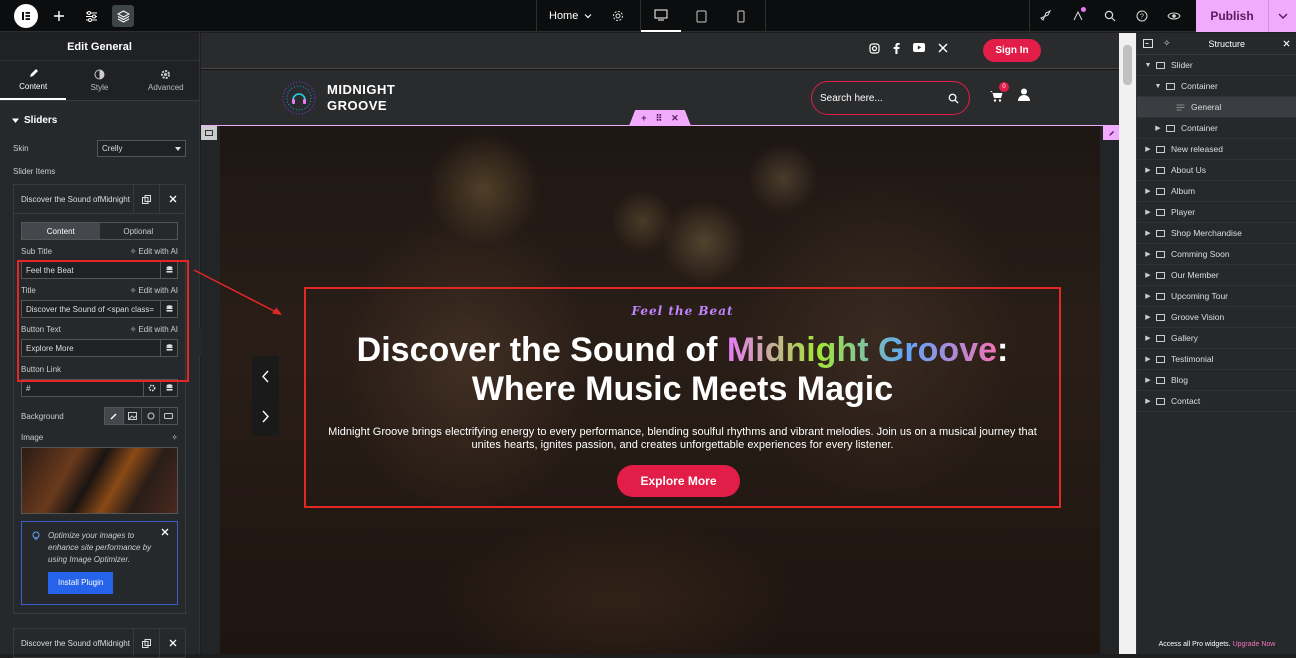  Describe the element at coordinates (1216, 212) in the screenshot. I see `structure-item-player: ▶ Player` at that location.